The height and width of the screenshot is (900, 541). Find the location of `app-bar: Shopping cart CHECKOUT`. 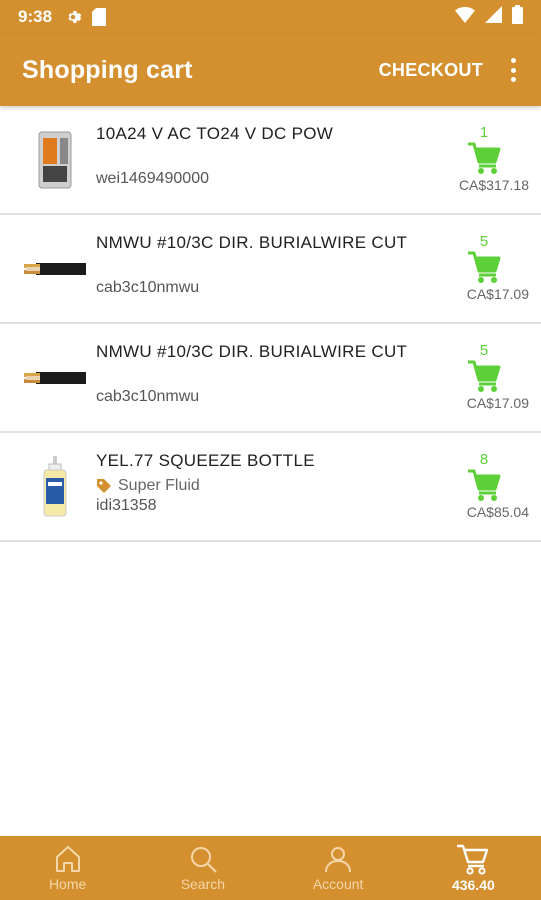

app-bar: Shopping cart CHECKOUT is located at coordinates (270, 70).